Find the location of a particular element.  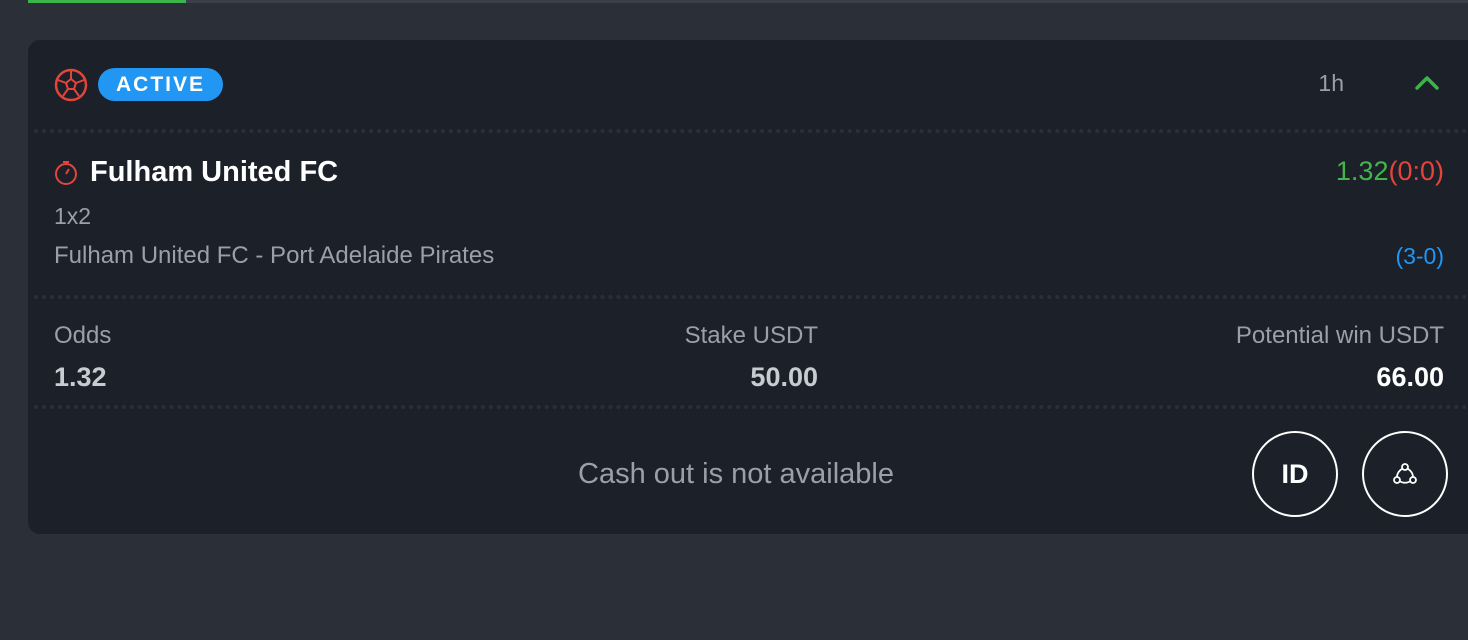

match-score: (3-0) is located at coordinates (1419, 256).